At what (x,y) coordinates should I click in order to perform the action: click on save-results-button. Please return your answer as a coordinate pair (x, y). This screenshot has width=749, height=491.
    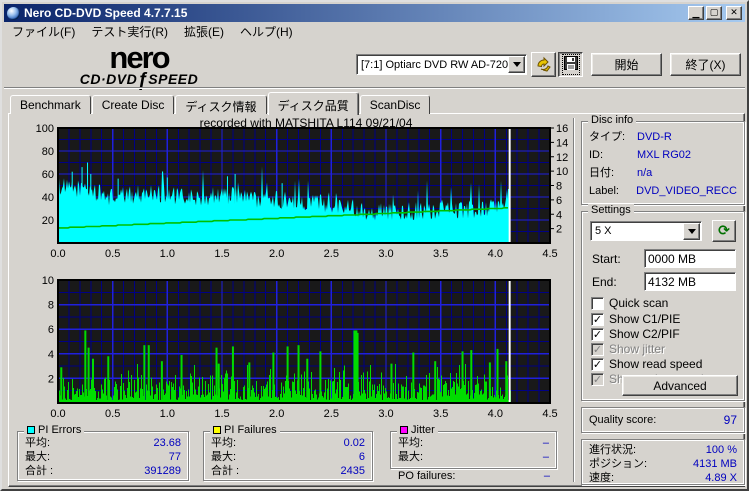
    Looking at the image, I should click on (570, 64).